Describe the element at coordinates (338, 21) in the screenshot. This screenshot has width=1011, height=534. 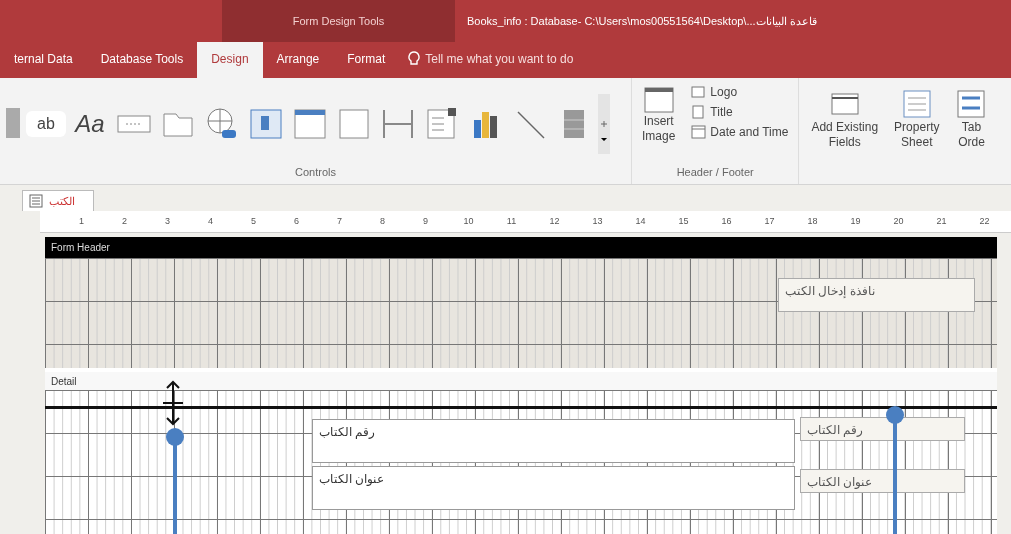
I see `context-title: Form Design Tools` at that location.